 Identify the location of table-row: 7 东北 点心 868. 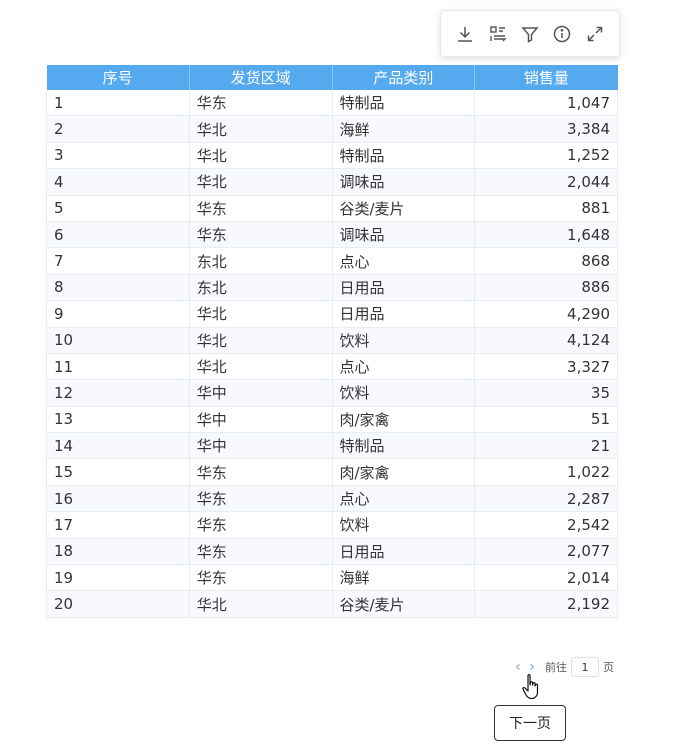
(332, 261).